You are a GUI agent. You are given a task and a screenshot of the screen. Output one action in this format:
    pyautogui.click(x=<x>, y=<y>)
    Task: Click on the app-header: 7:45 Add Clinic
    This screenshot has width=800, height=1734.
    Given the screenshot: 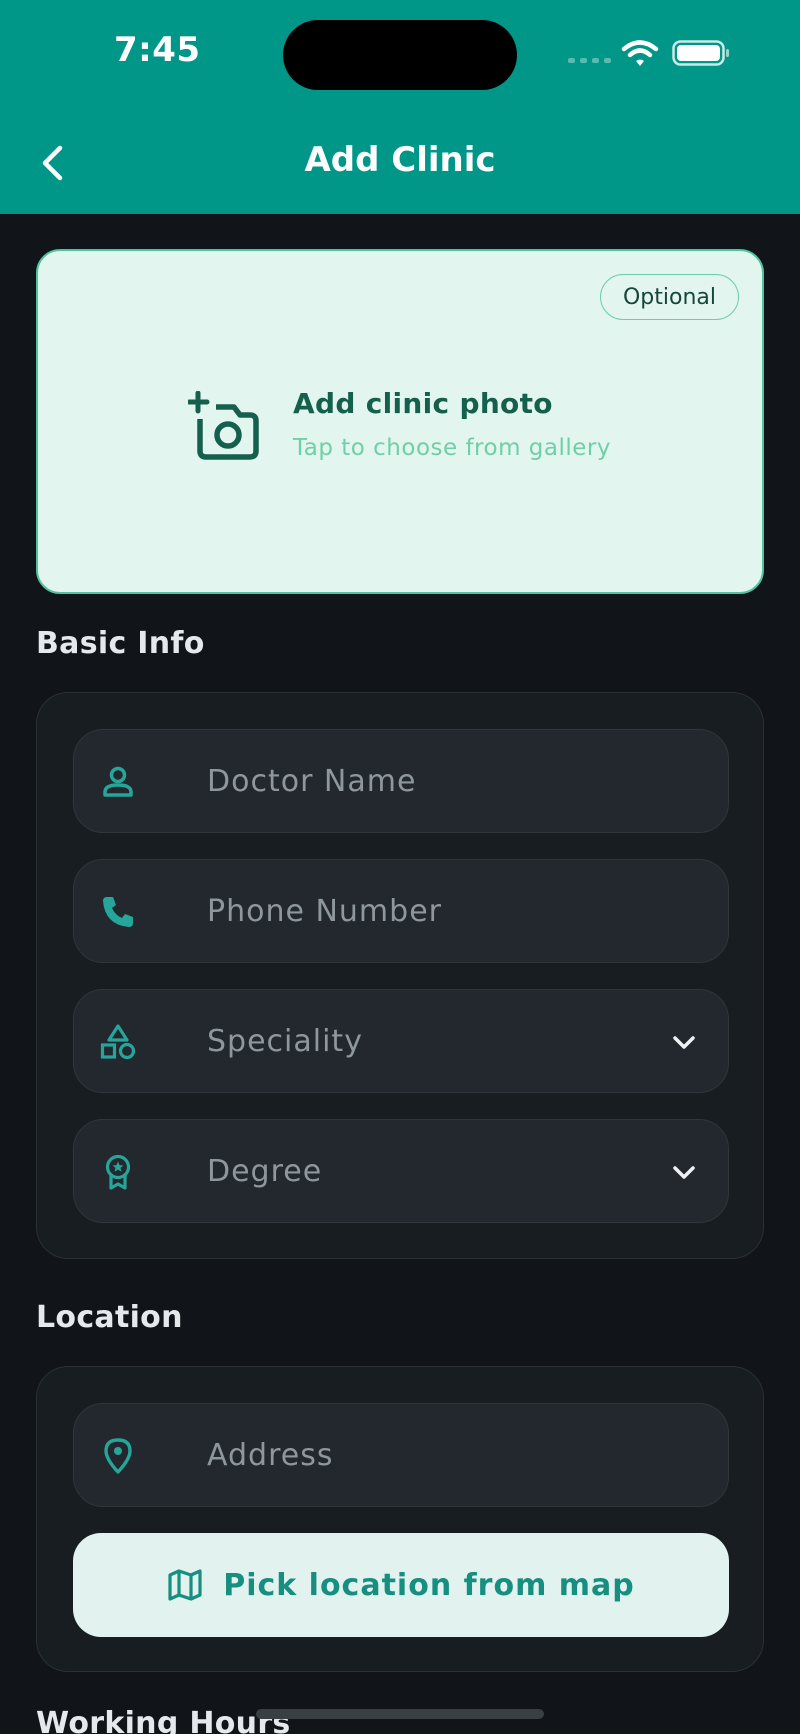 What is the action you would take?
    pyautogui.click(x=400, y=107)
    